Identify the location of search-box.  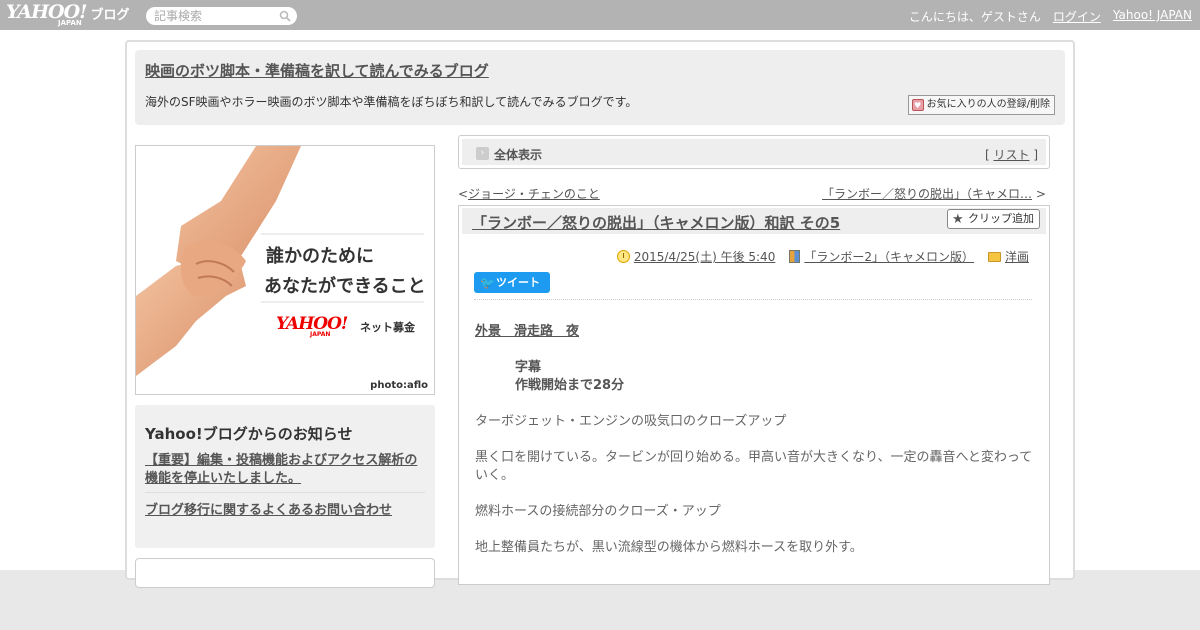
(221, 16).